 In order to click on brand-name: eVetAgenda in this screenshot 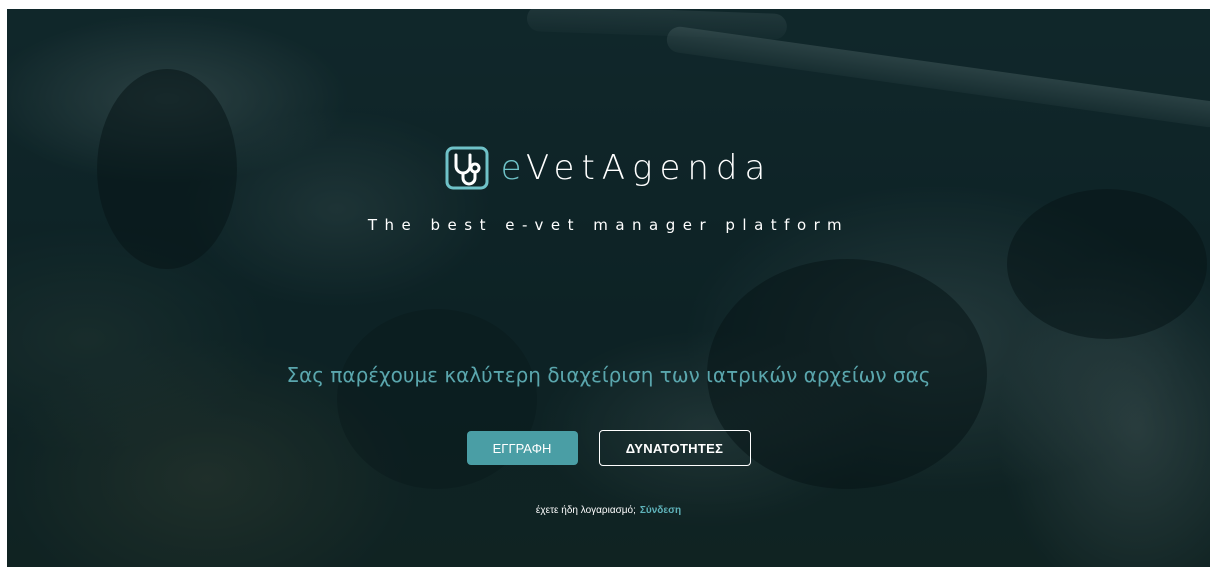, I will do `click(637, 168)`.